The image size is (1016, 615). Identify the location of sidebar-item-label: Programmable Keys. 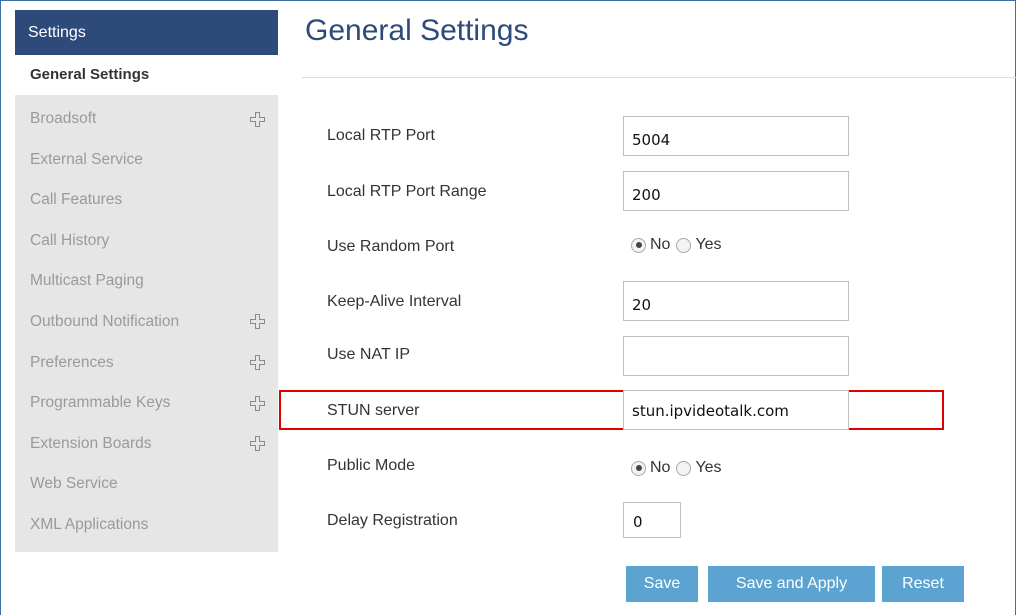
(100, 403).